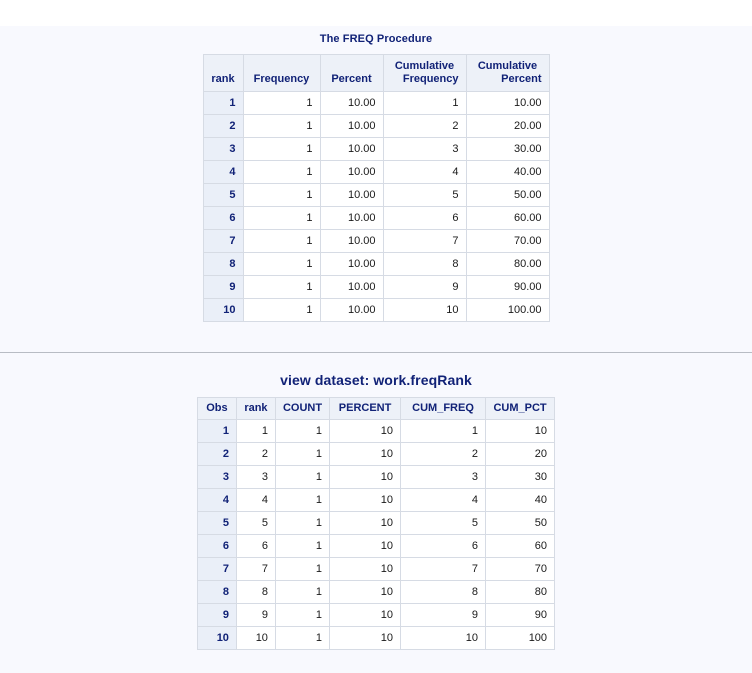 Image resolution: width=752 pixels, height=673 pixels. What do you see at coordinates (520, 638) in the screenshot?
I see `cell-cum_pct: 100` at bounding box center [520, 638].